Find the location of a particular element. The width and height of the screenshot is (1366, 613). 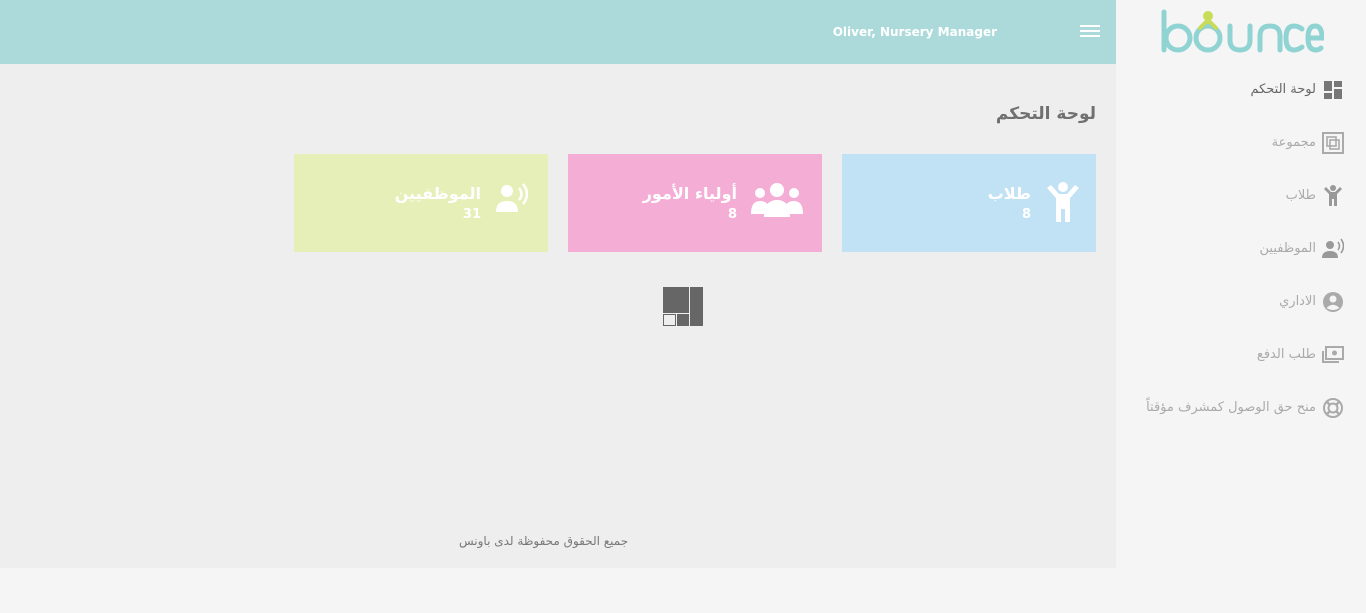

sidebar-item-label: الاداري is located at coordinates (1297, 301).